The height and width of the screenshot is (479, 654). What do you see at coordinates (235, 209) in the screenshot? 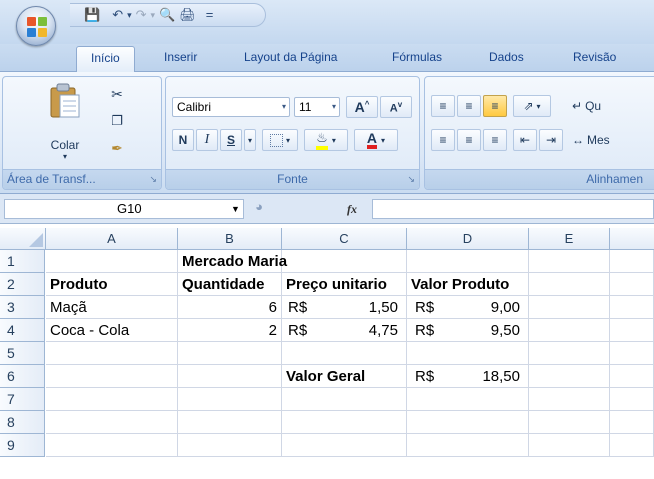
I see `chevron-down-icon: ▼` at bounding box center [235, 209].